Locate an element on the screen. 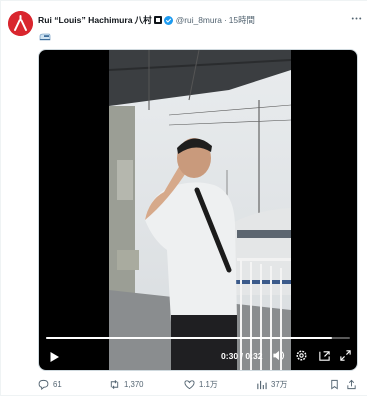 The width and height of the screenshot is (367, 396). views-button: 37万 is located at coordinates (271, 384).